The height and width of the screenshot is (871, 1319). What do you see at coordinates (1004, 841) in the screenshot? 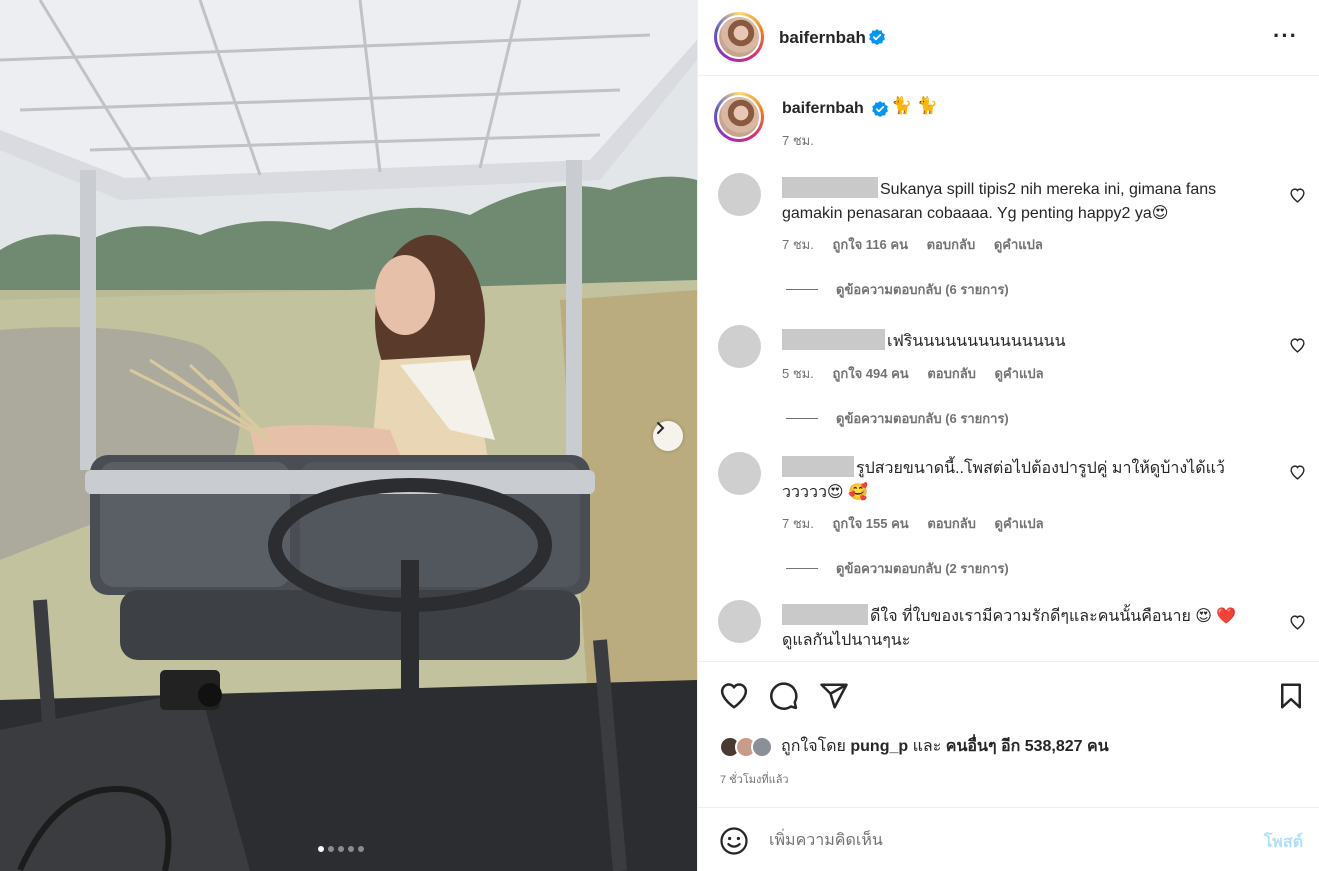
I see `comment-input` at bounding box center [1004, 841].